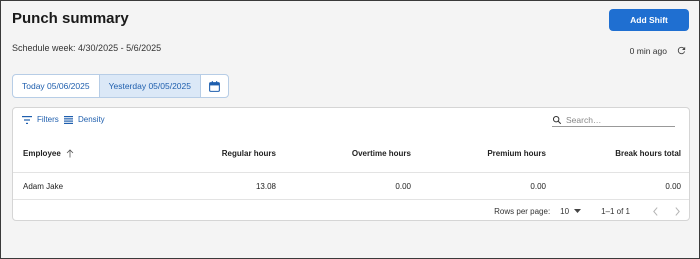  I want to click on calendar-button, so click(214, 86).